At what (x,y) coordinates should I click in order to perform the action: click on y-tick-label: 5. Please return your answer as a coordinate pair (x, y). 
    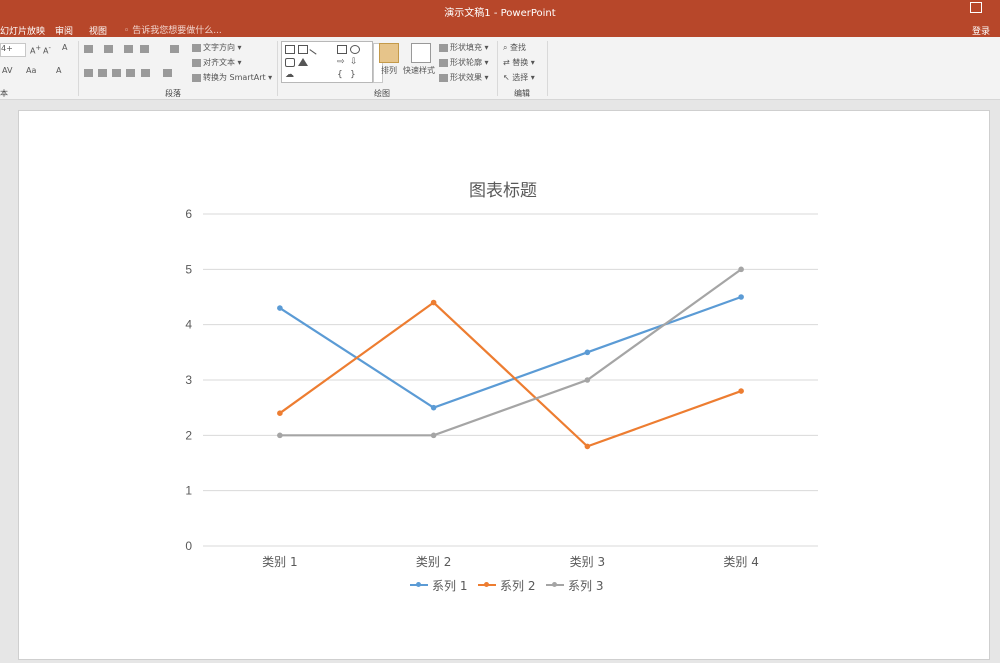
    Looking at the image, I should click on (188, 269).